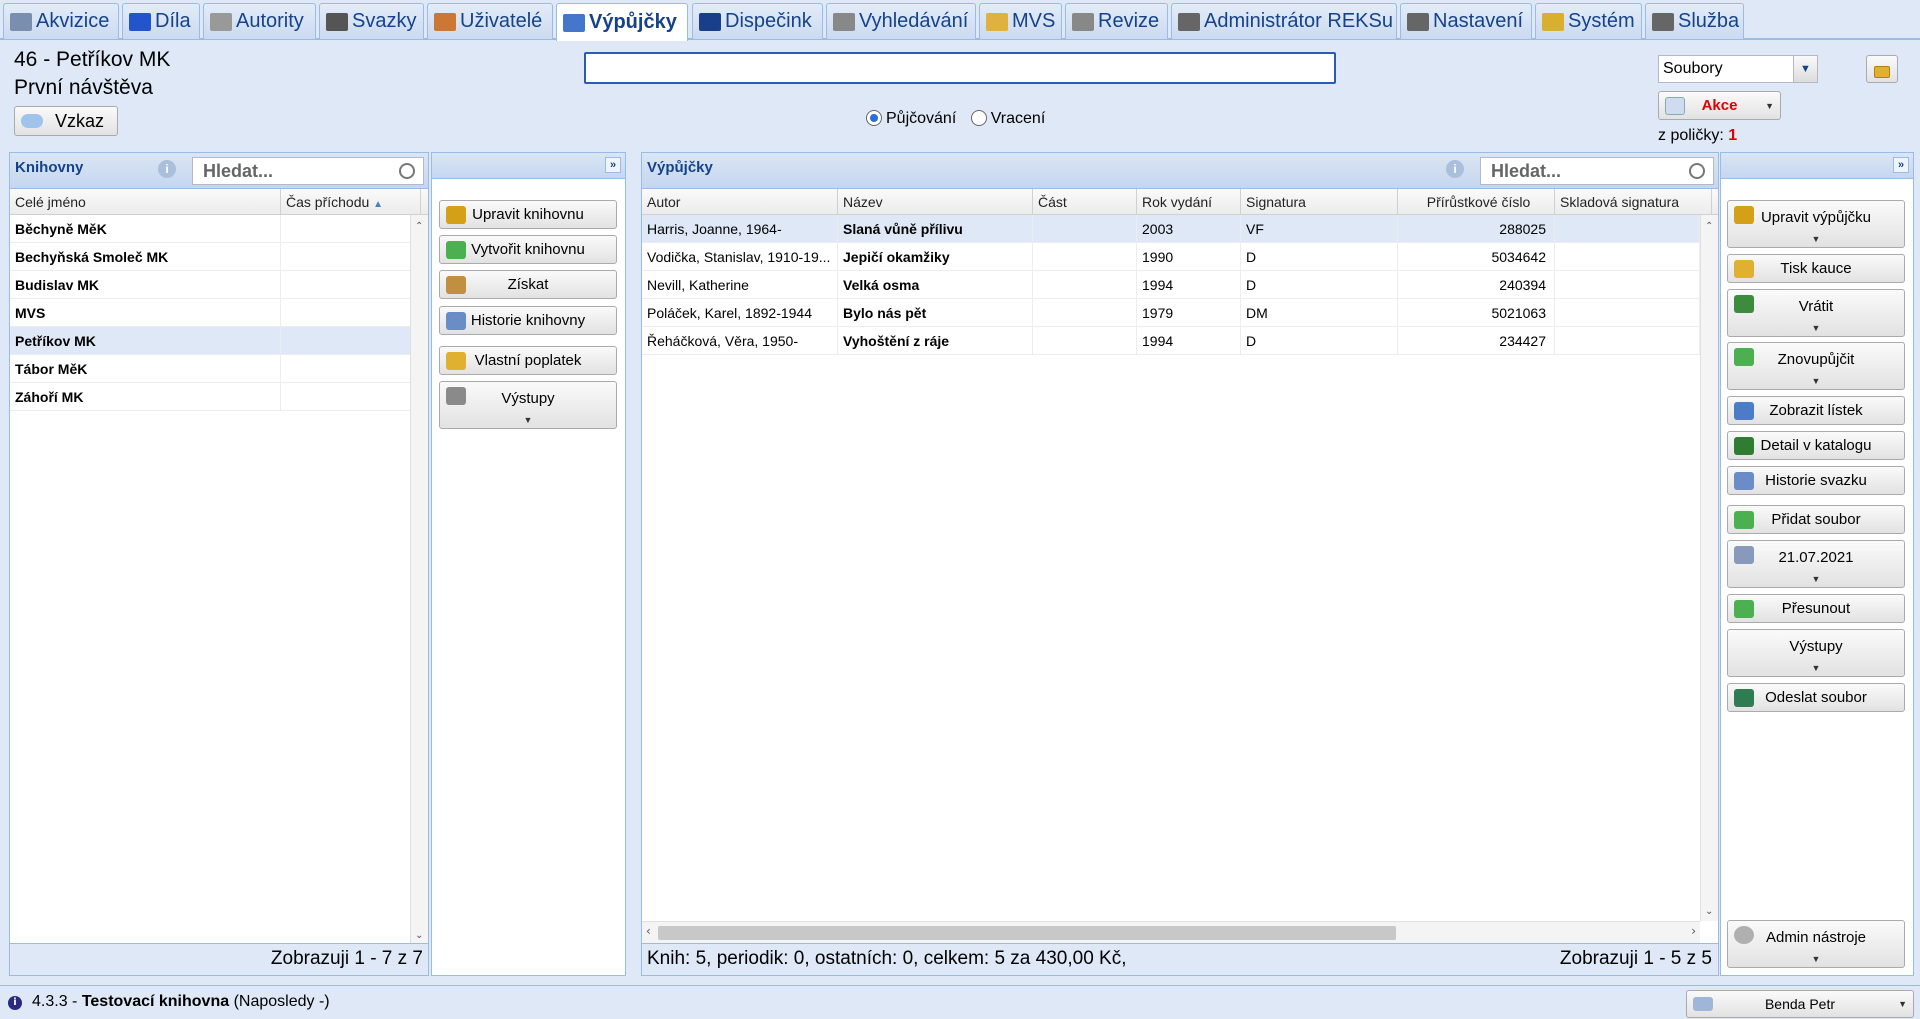  Describe the element at coordinates (1816, 268) in the screenshot. I see `tisk-kauce-button: Tisk kauce` at that location.